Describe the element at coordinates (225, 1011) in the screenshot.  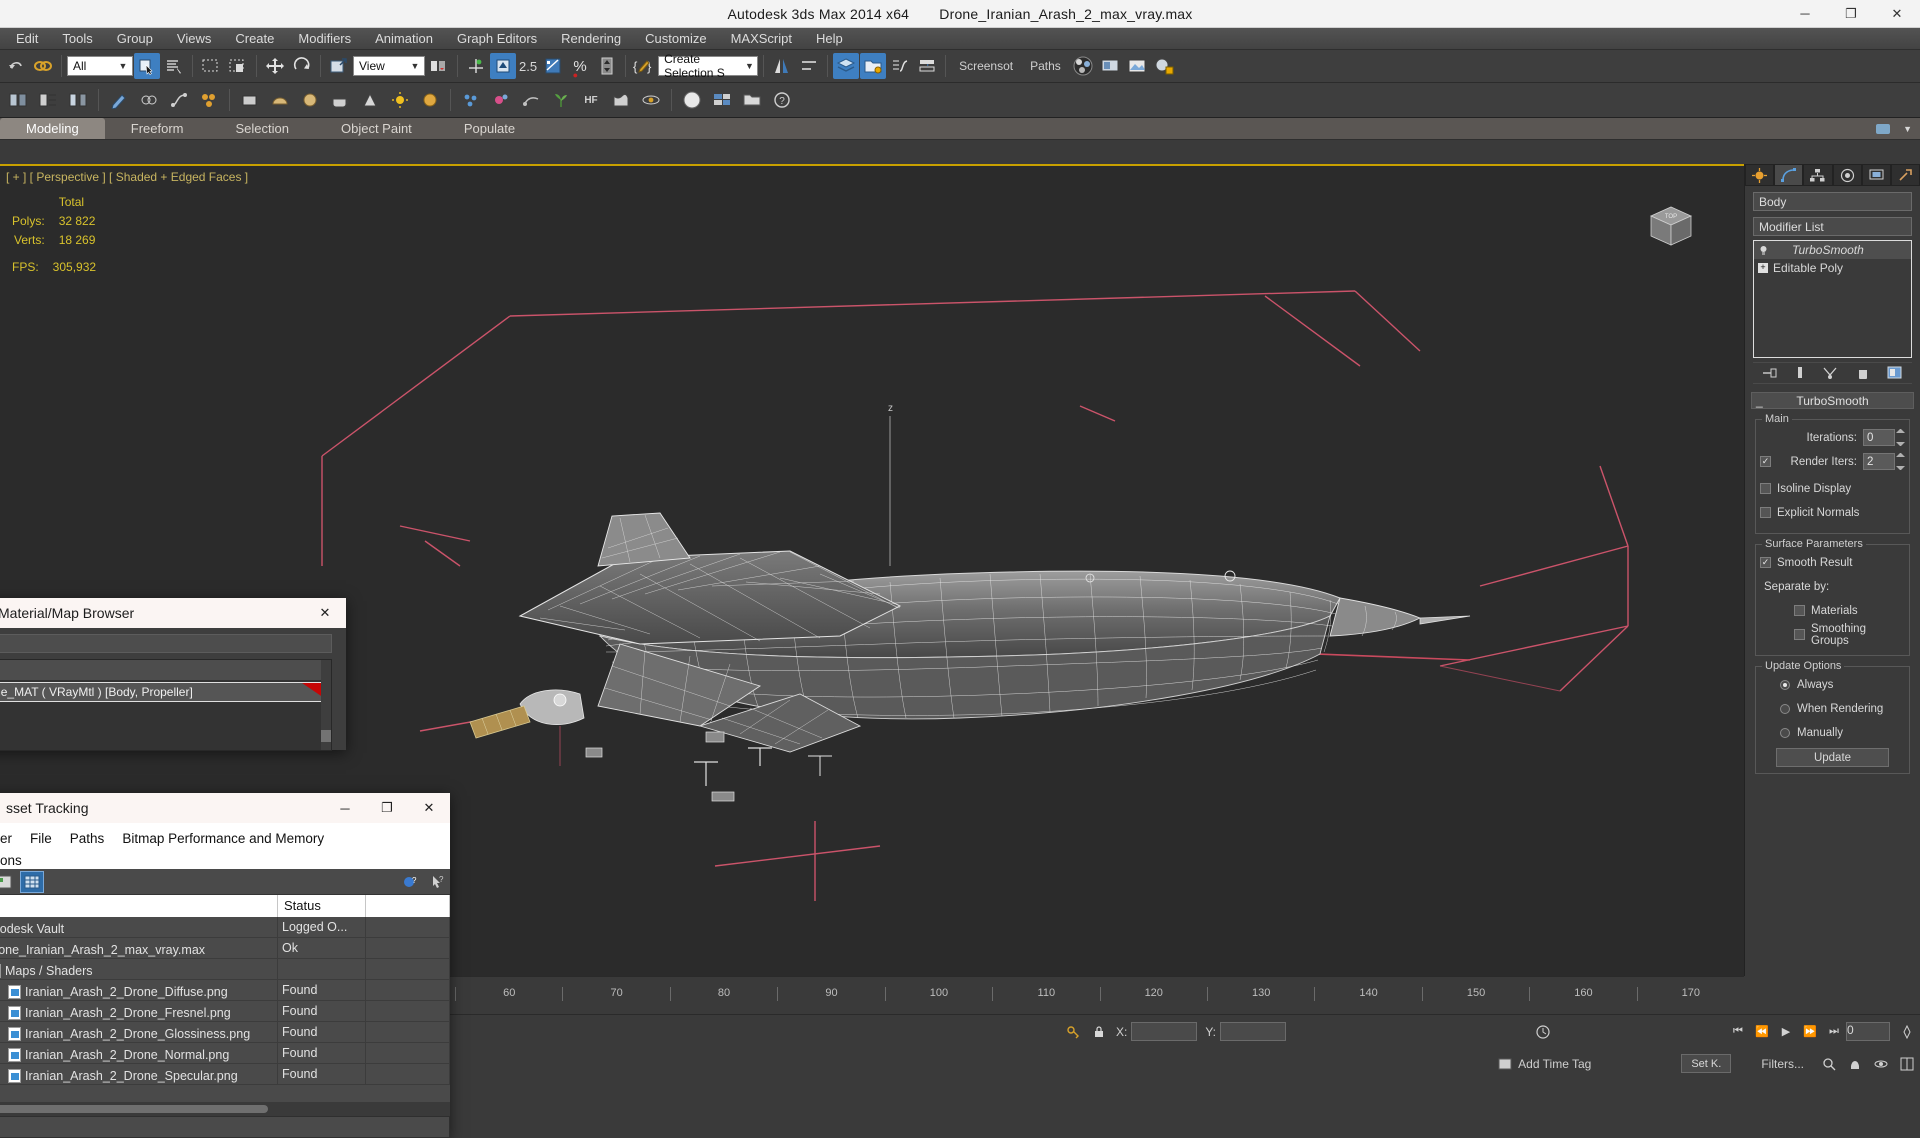
I see `table-row: Iranian_Arash_2_Drone_Fresnel.png Found` at that location.